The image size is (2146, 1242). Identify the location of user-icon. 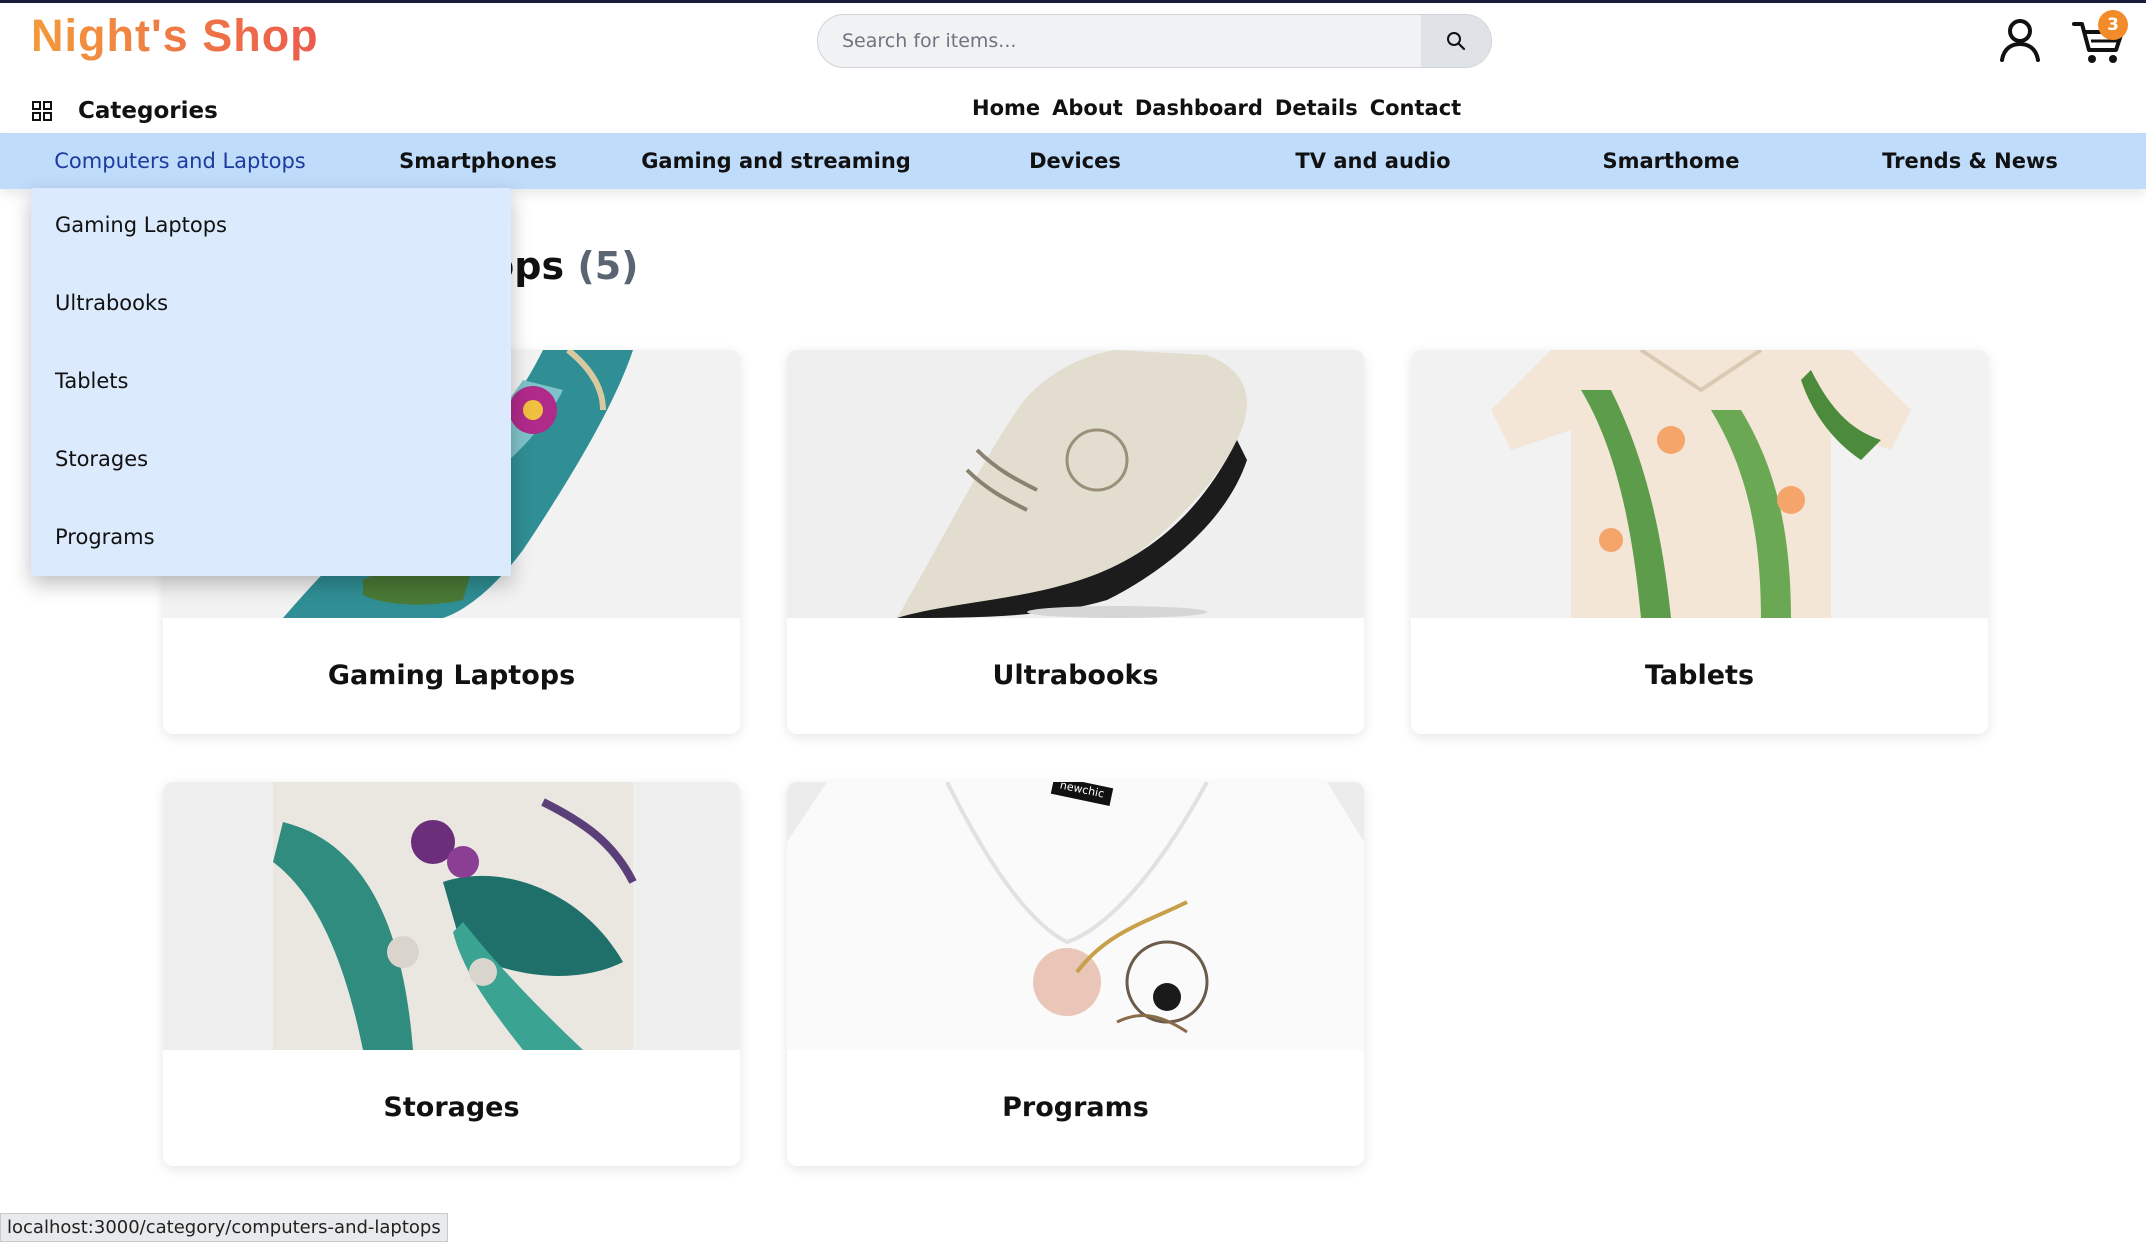
(2020, 40).